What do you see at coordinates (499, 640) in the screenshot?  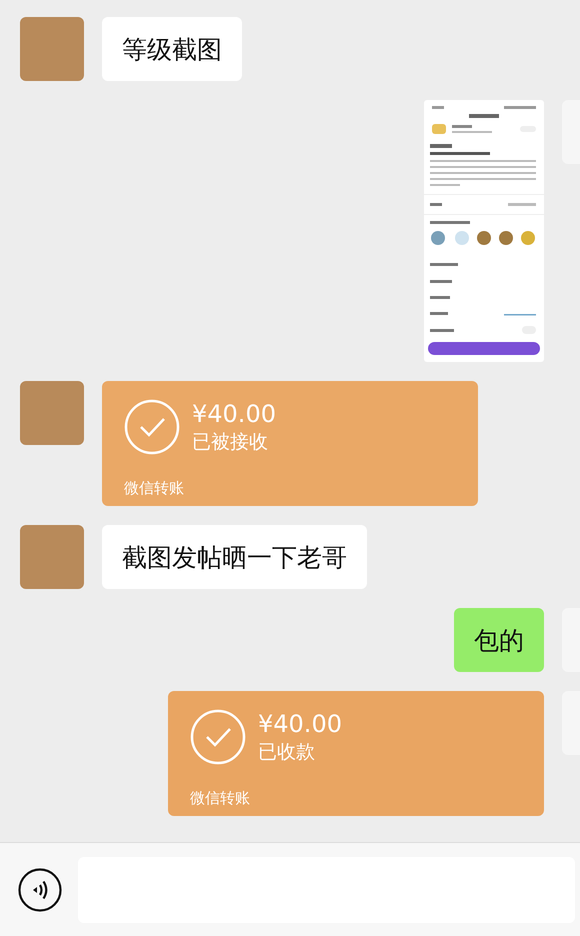 I see `message-bubble: 包的` at bounding box center [499, 640].